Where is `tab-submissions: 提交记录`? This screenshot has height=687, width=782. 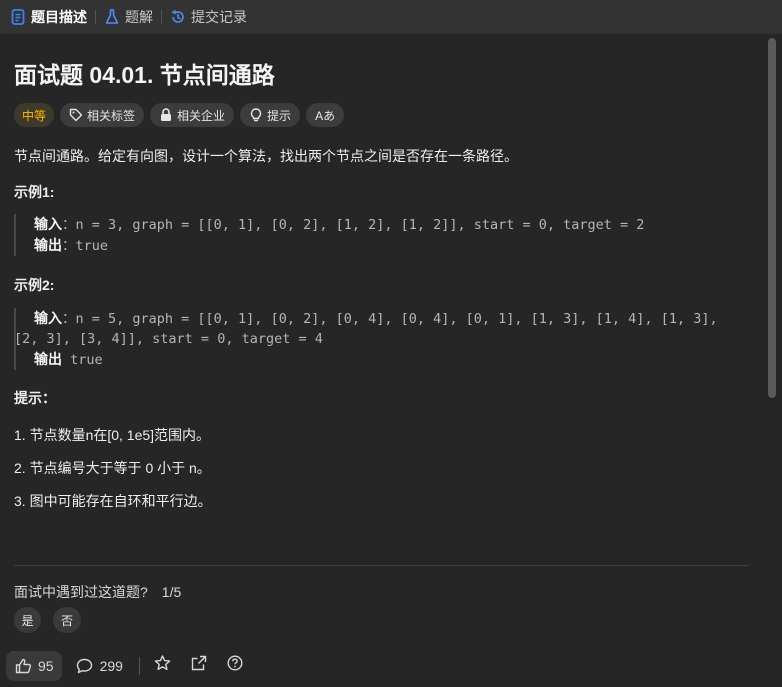
tab-submissions: 提交记录 is located at coordinates (208, 17).